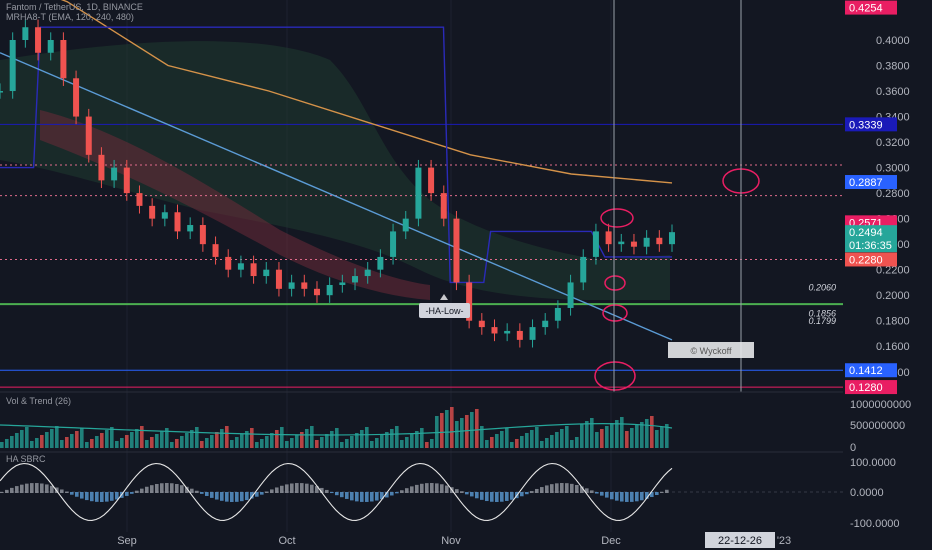 The height and width of the screenshot is (550, 932). What do you see at coordinates (867, 493) in the screenshot?
I see `osc-tick-label: 0.0000` at bounding box center [867, 493].